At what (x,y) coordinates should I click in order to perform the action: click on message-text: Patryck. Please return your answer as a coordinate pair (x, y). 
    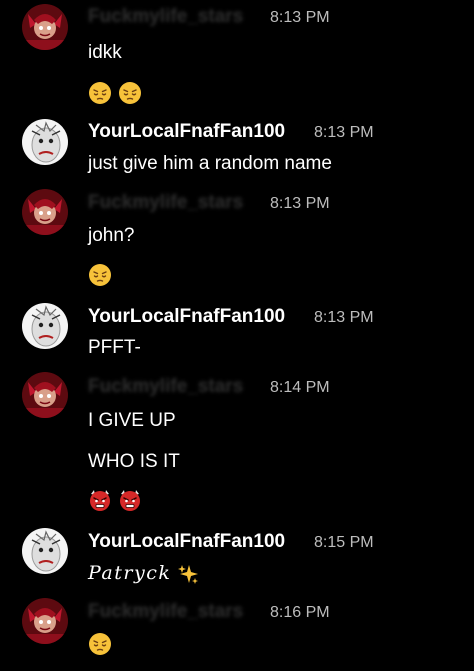
    Looking at the image, I should click on (143, 573).